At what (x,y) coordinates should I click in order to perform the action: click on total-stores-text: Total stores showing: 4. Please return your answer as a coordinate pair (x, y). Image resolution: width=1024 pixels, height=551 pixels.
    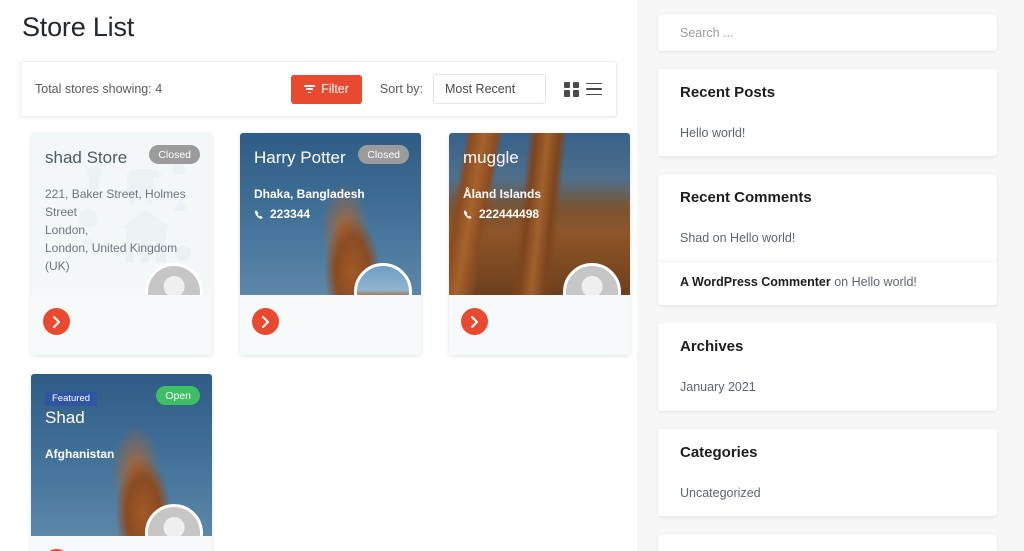
    Looking at the image, I should click on (99, 89).